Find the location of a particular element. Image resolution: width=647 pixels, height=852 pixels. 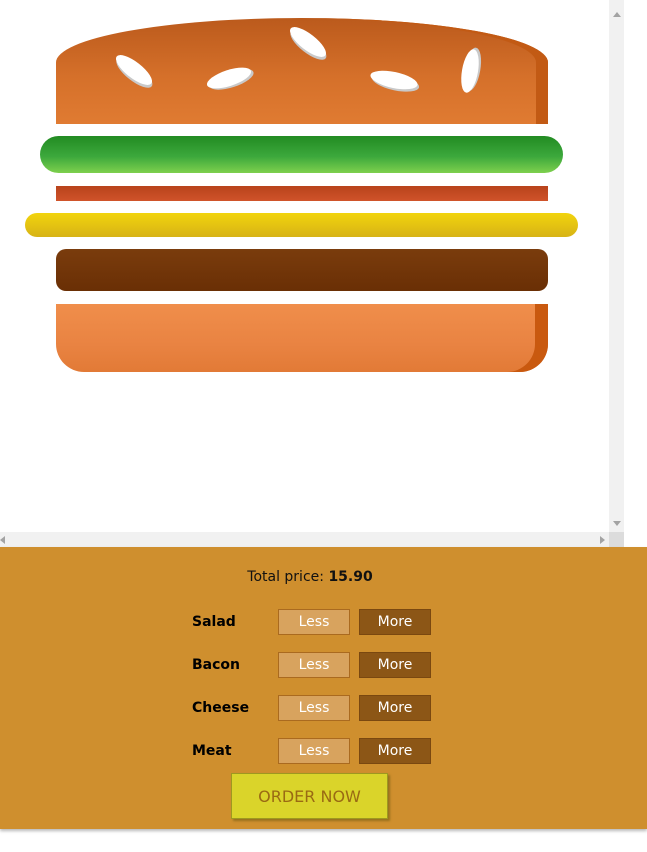

horizontal-scrollbar is located at coordinates (304, 539).